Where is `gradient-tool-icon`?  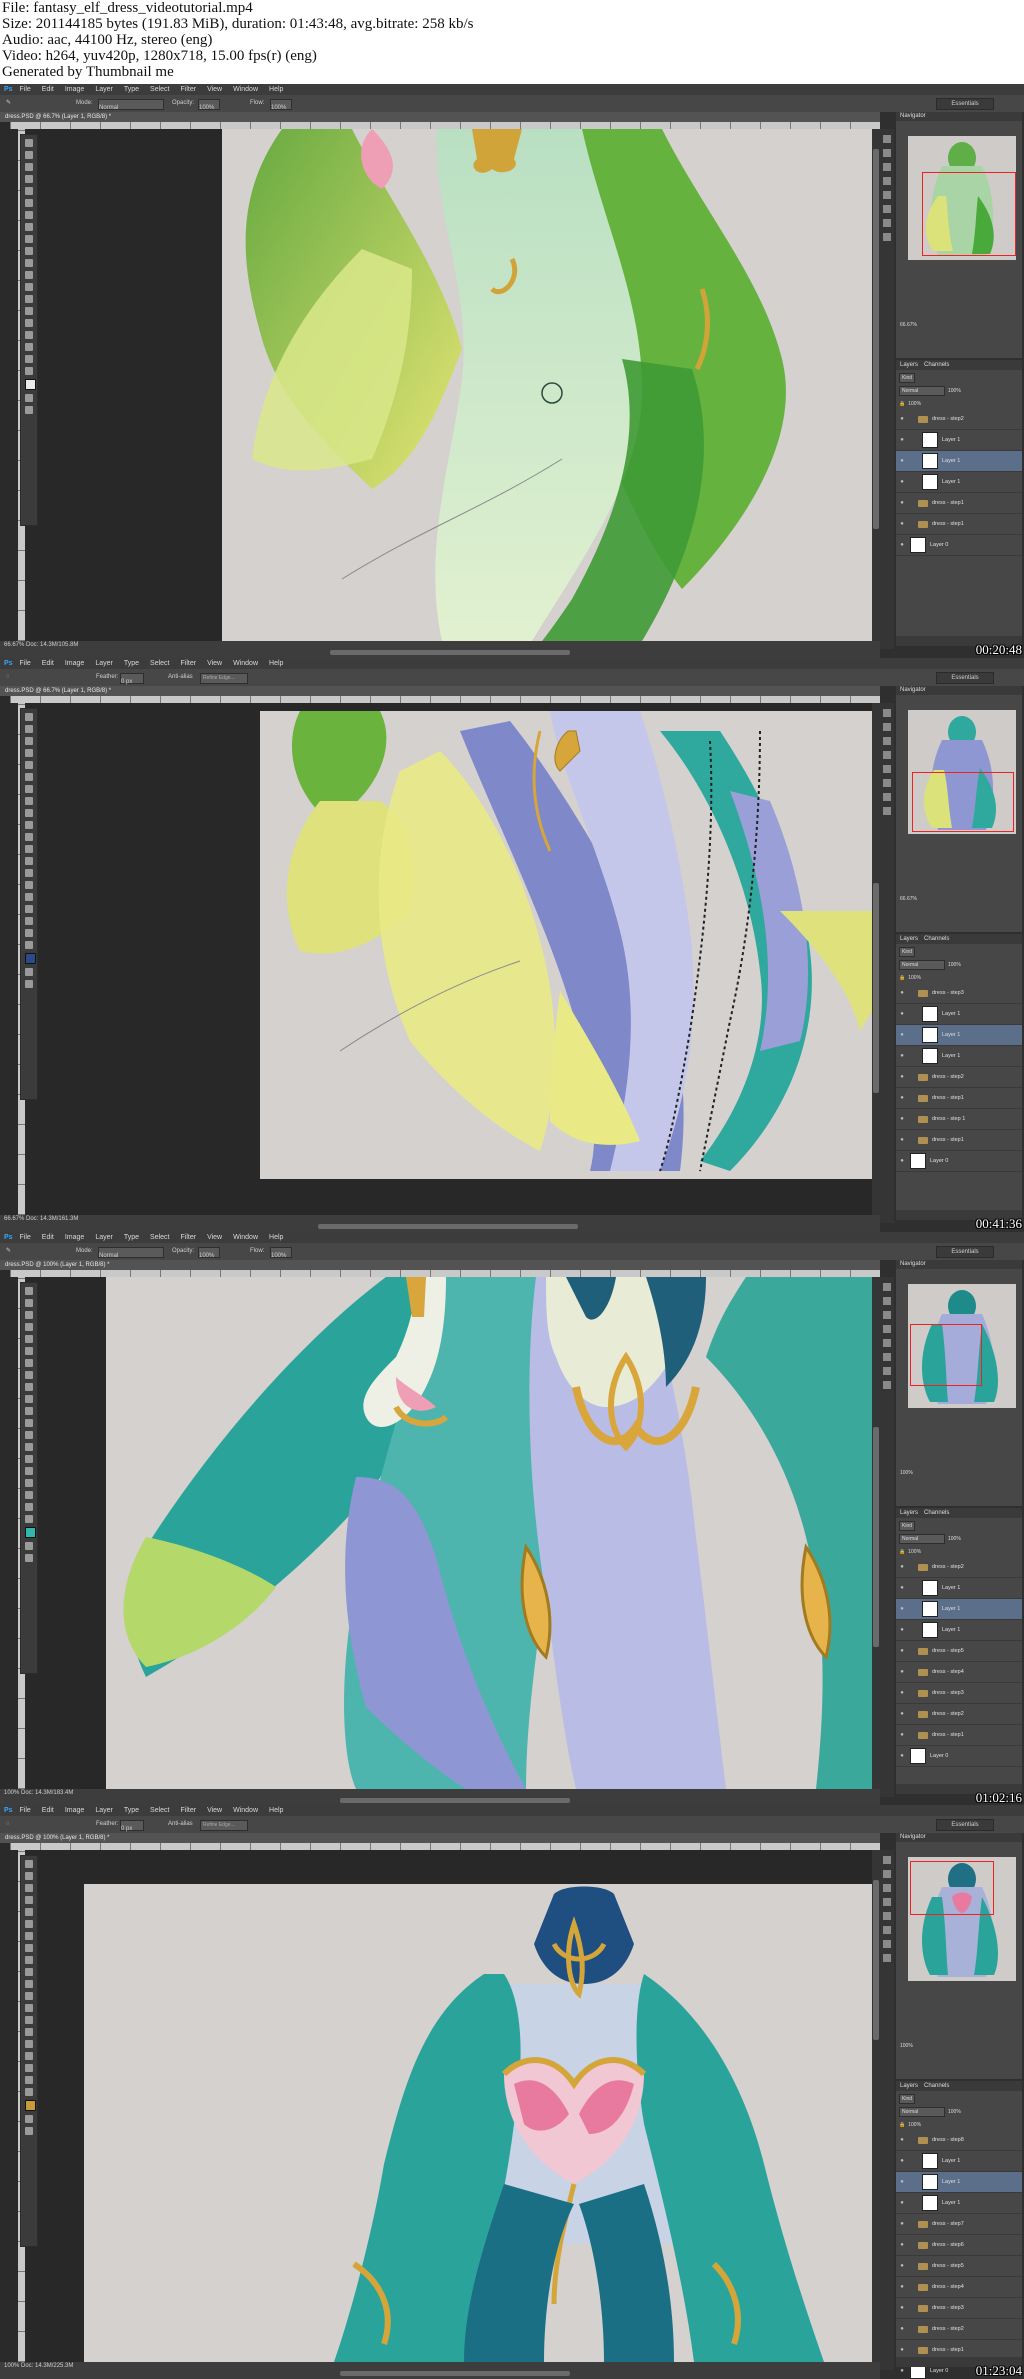
gradient-tool-icon is located at coordinates (29, 1423).